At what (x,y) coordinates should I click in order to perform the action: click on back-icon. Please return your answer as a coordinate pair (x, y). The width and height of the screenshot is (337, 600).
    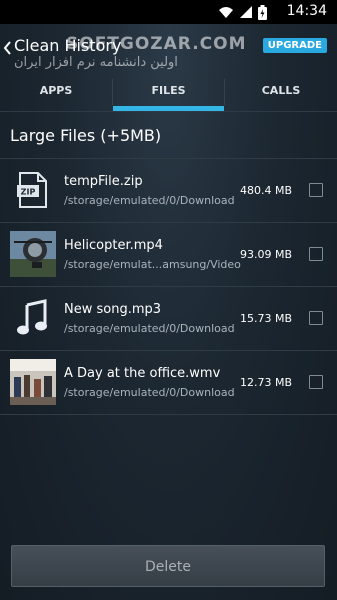
    Looking at the image, I should click on (7, 48).